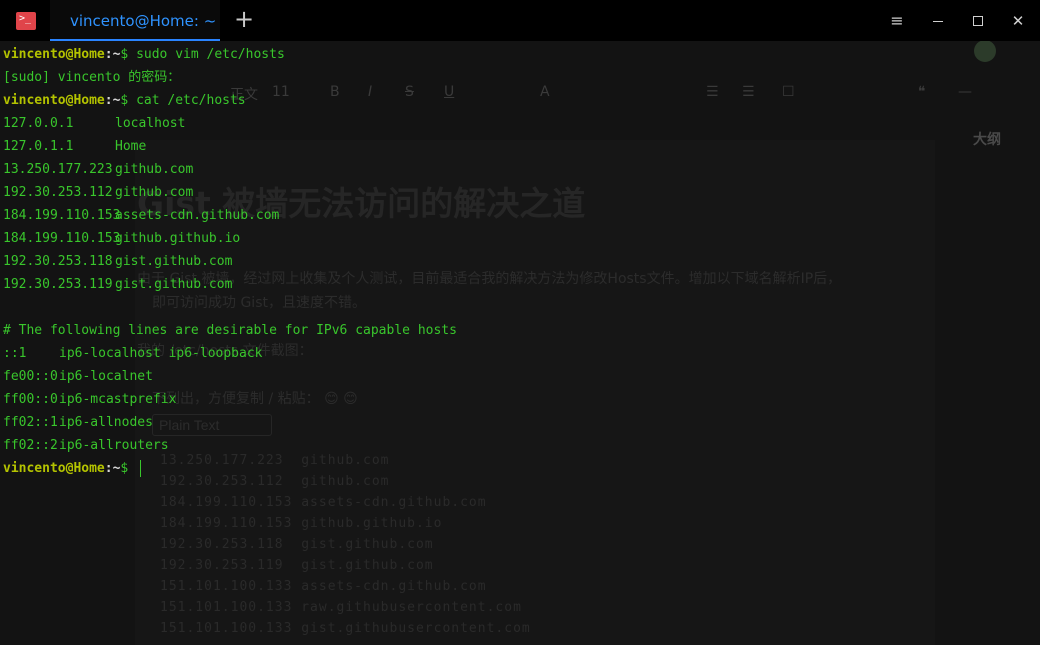 The image size is (1040, 645). Describe the element at coordinates (938, 21) in the screenshot. I see `minimize-icon` at that location.